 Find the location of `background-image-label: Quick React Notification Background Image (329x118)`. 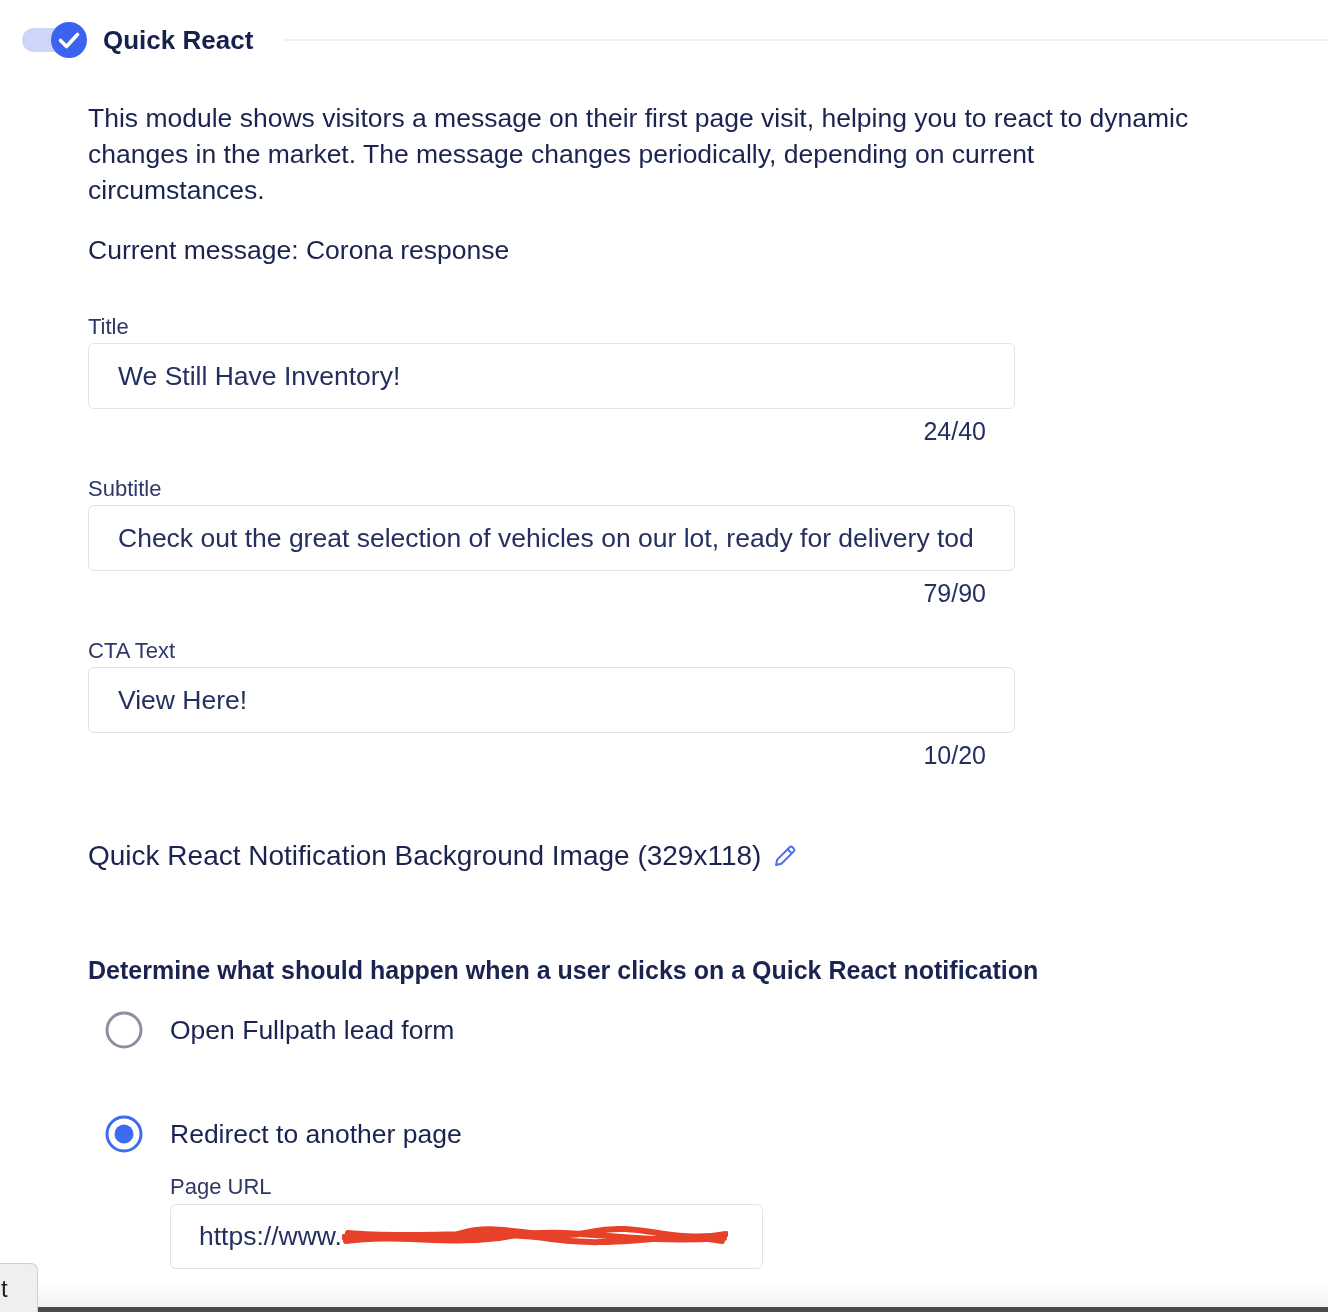

background-image-label: Quick React Notification Background Image (329x118) is located at coordinates (425, 856).